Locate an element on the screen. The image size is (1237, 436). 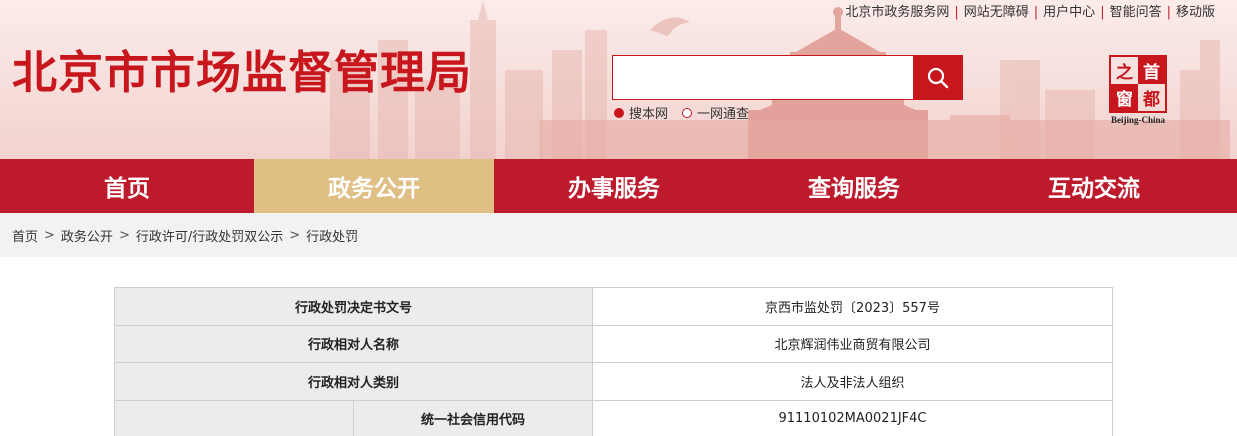
nav-item-query: 查询服务 is located at coordinates (854, 186).